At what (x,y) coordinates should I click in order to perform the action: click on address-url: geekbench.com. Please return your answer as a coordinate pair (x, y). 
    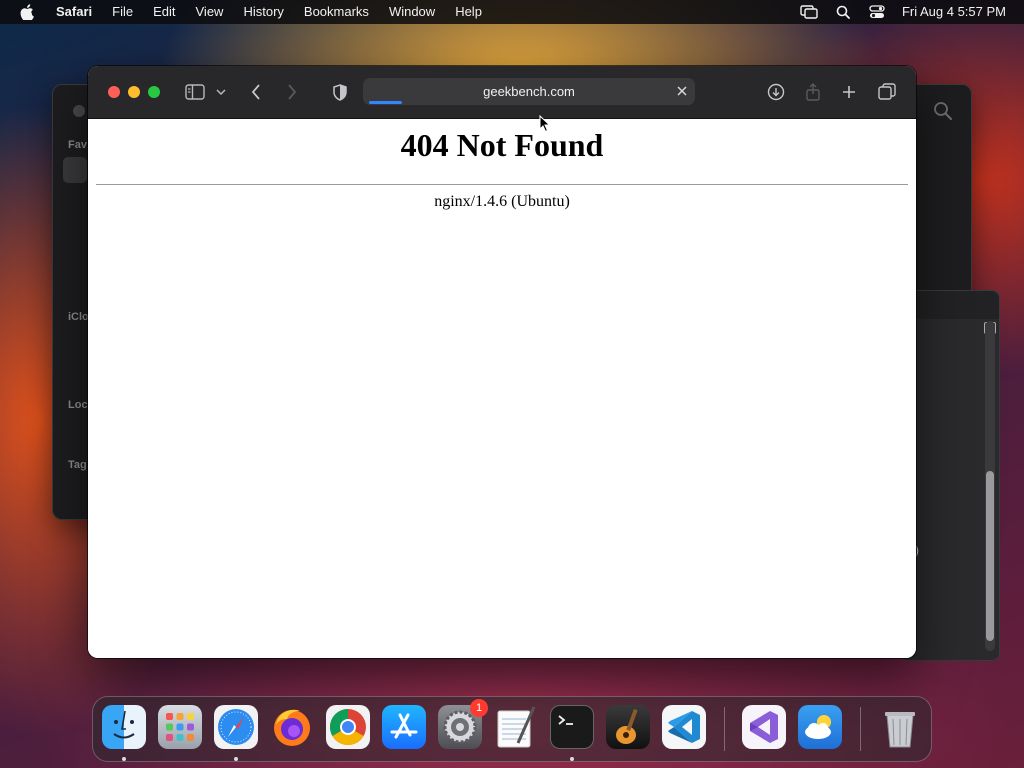
    Looking at the image, I should click on (529, 91).